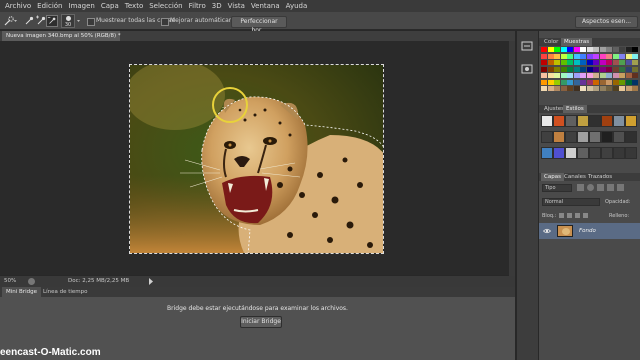 This screenshot has height=360, width=640. I want to click on new-selection-icon, so click(29, 21).